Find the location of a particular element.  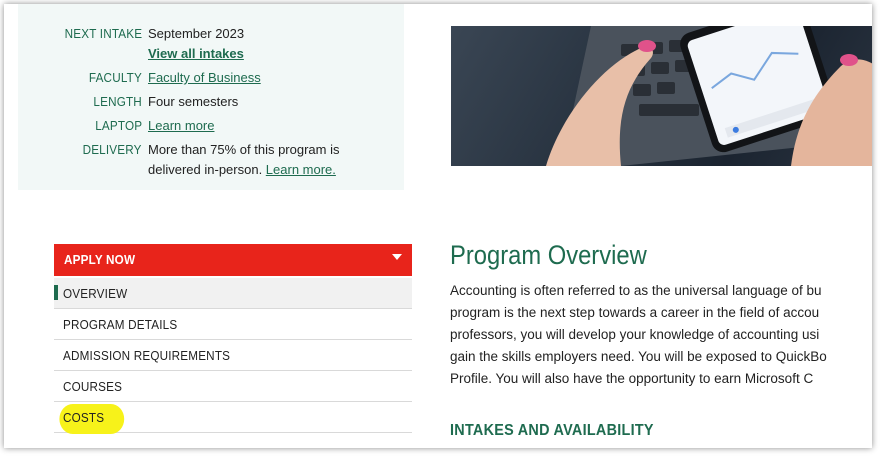

apply-now-button: APPLY NOW is located at coordinates (233, 260).